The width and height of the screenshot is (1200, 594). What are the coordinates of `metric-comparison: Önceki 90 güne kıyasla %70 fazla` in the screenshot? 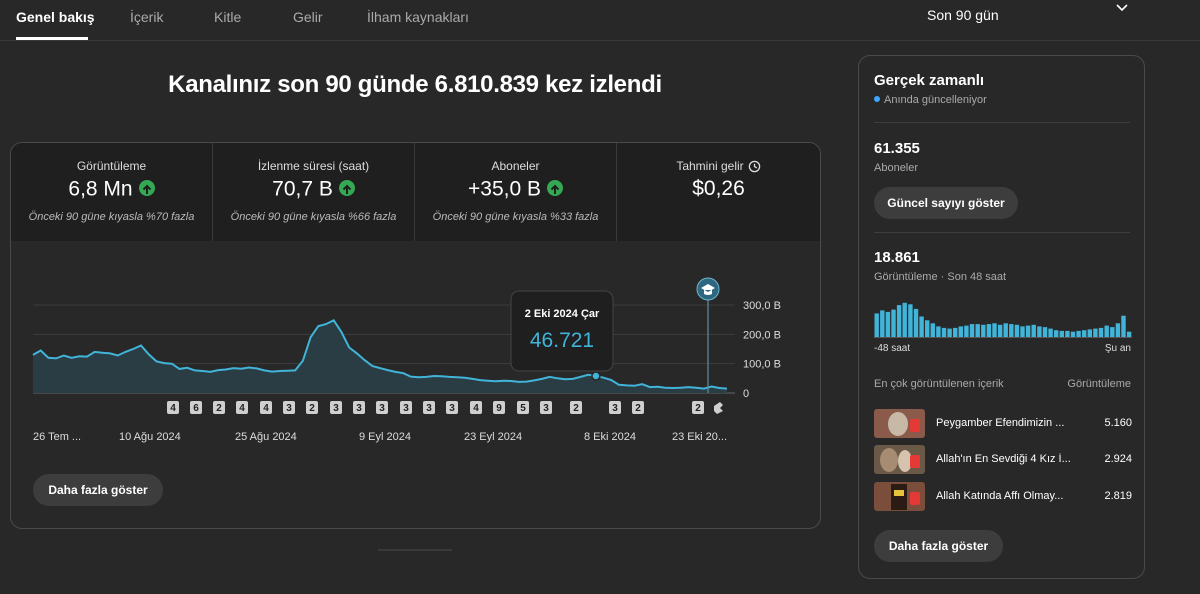 It's located at (111, 217).